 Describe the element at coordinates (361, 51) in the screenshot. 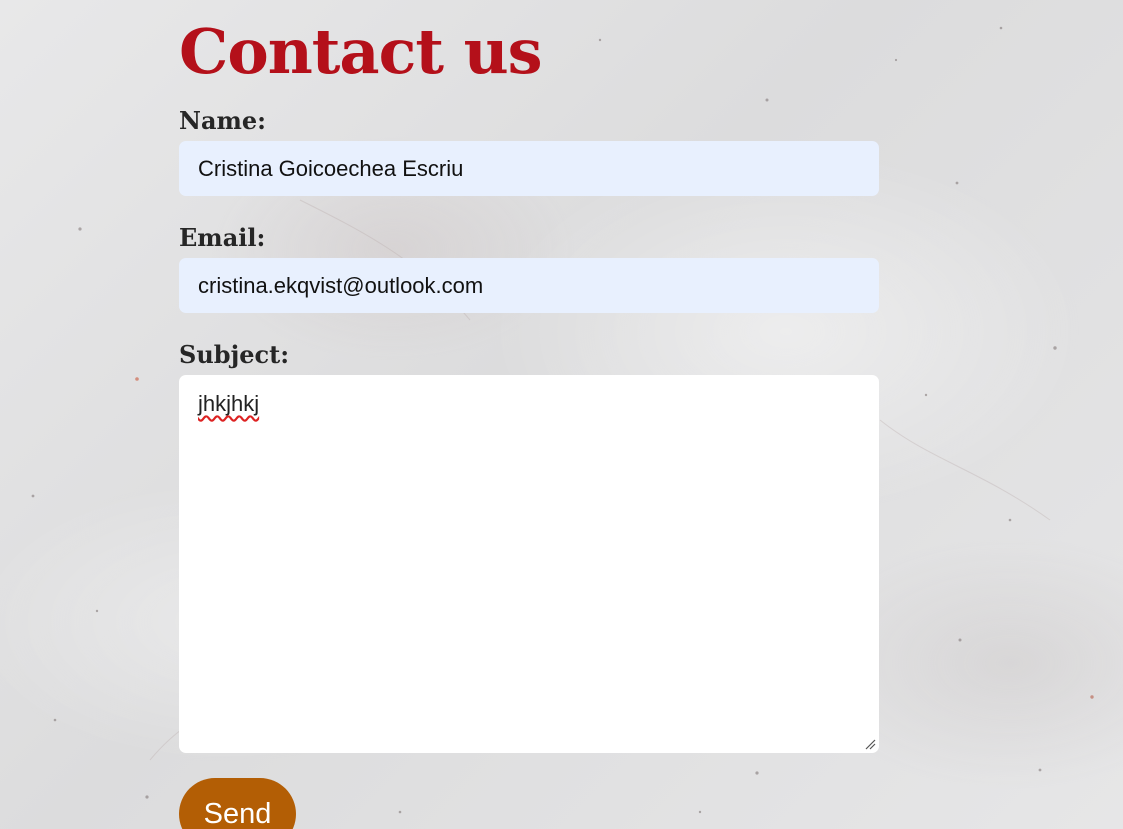

I see `page-title: Contact us` at that location.